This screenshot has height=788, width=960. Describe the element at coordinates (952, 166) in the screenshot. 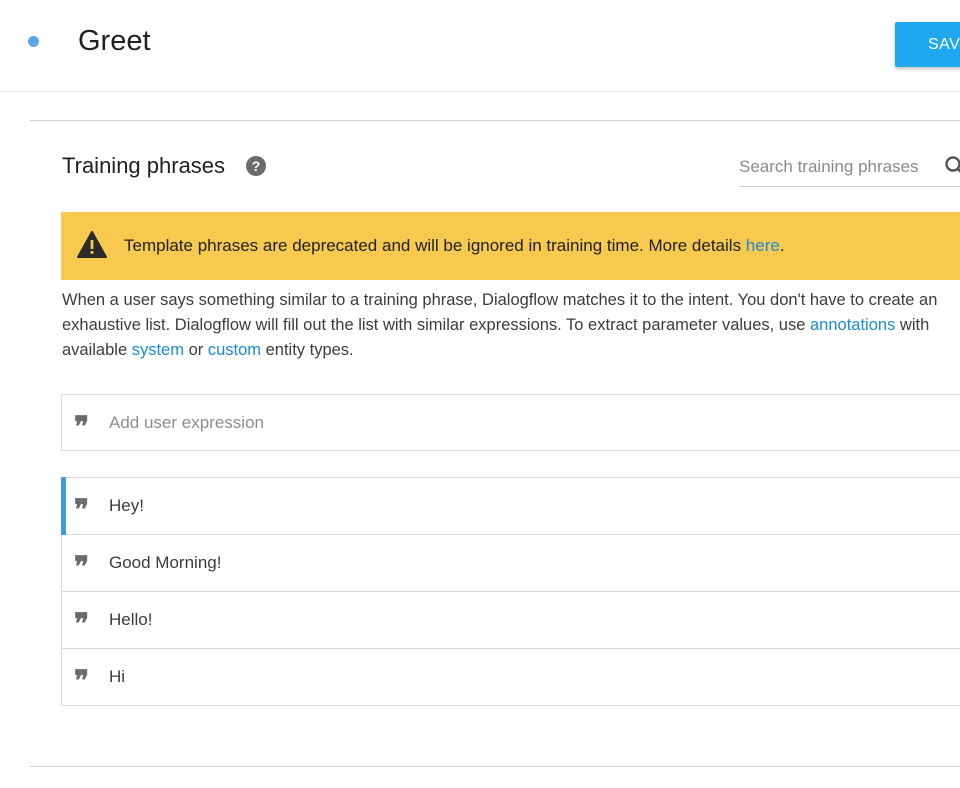

I see `search-icon` at that location.